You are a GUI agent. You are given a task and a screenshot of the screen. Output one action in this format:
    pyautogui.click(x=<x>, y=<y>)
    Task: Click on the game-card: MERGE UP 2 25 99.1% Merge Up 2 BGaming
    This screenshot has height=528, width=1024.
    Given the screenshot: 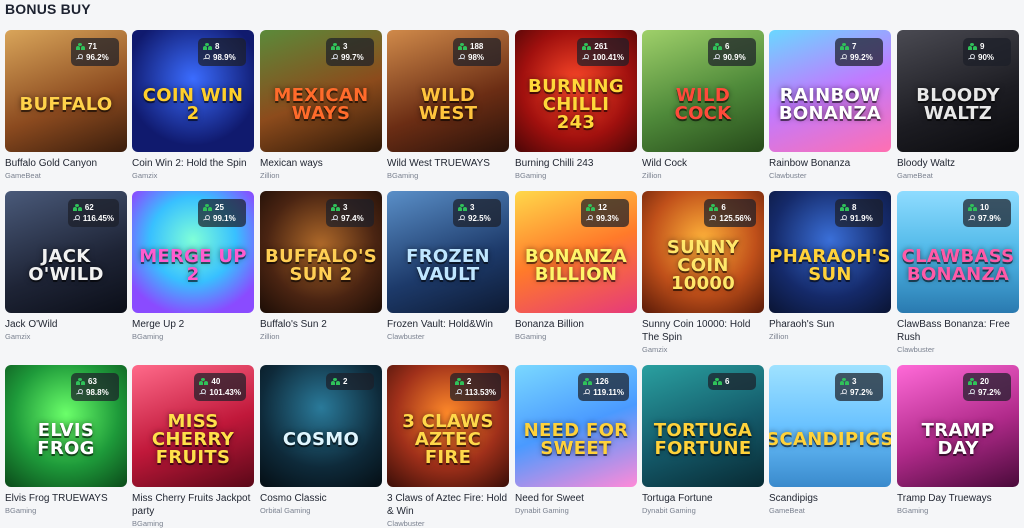 What is the action you would take?
    pyautogui.click(x=193, y=266)
    